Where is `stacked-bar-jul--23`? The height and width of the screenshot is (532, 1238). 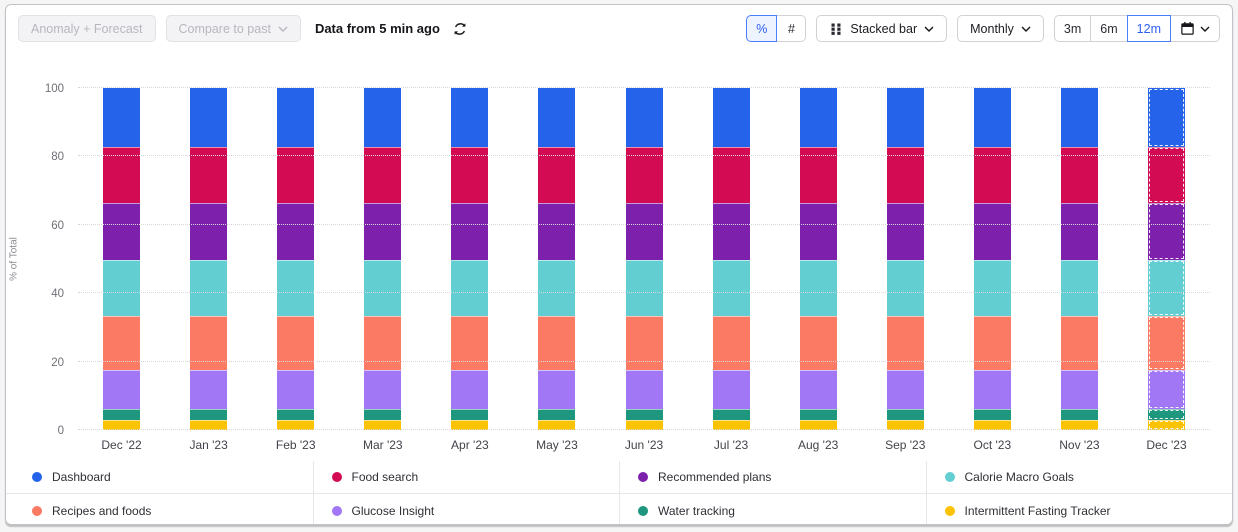
stacked-bar-jul--23 is located at coordinates (731, 259).